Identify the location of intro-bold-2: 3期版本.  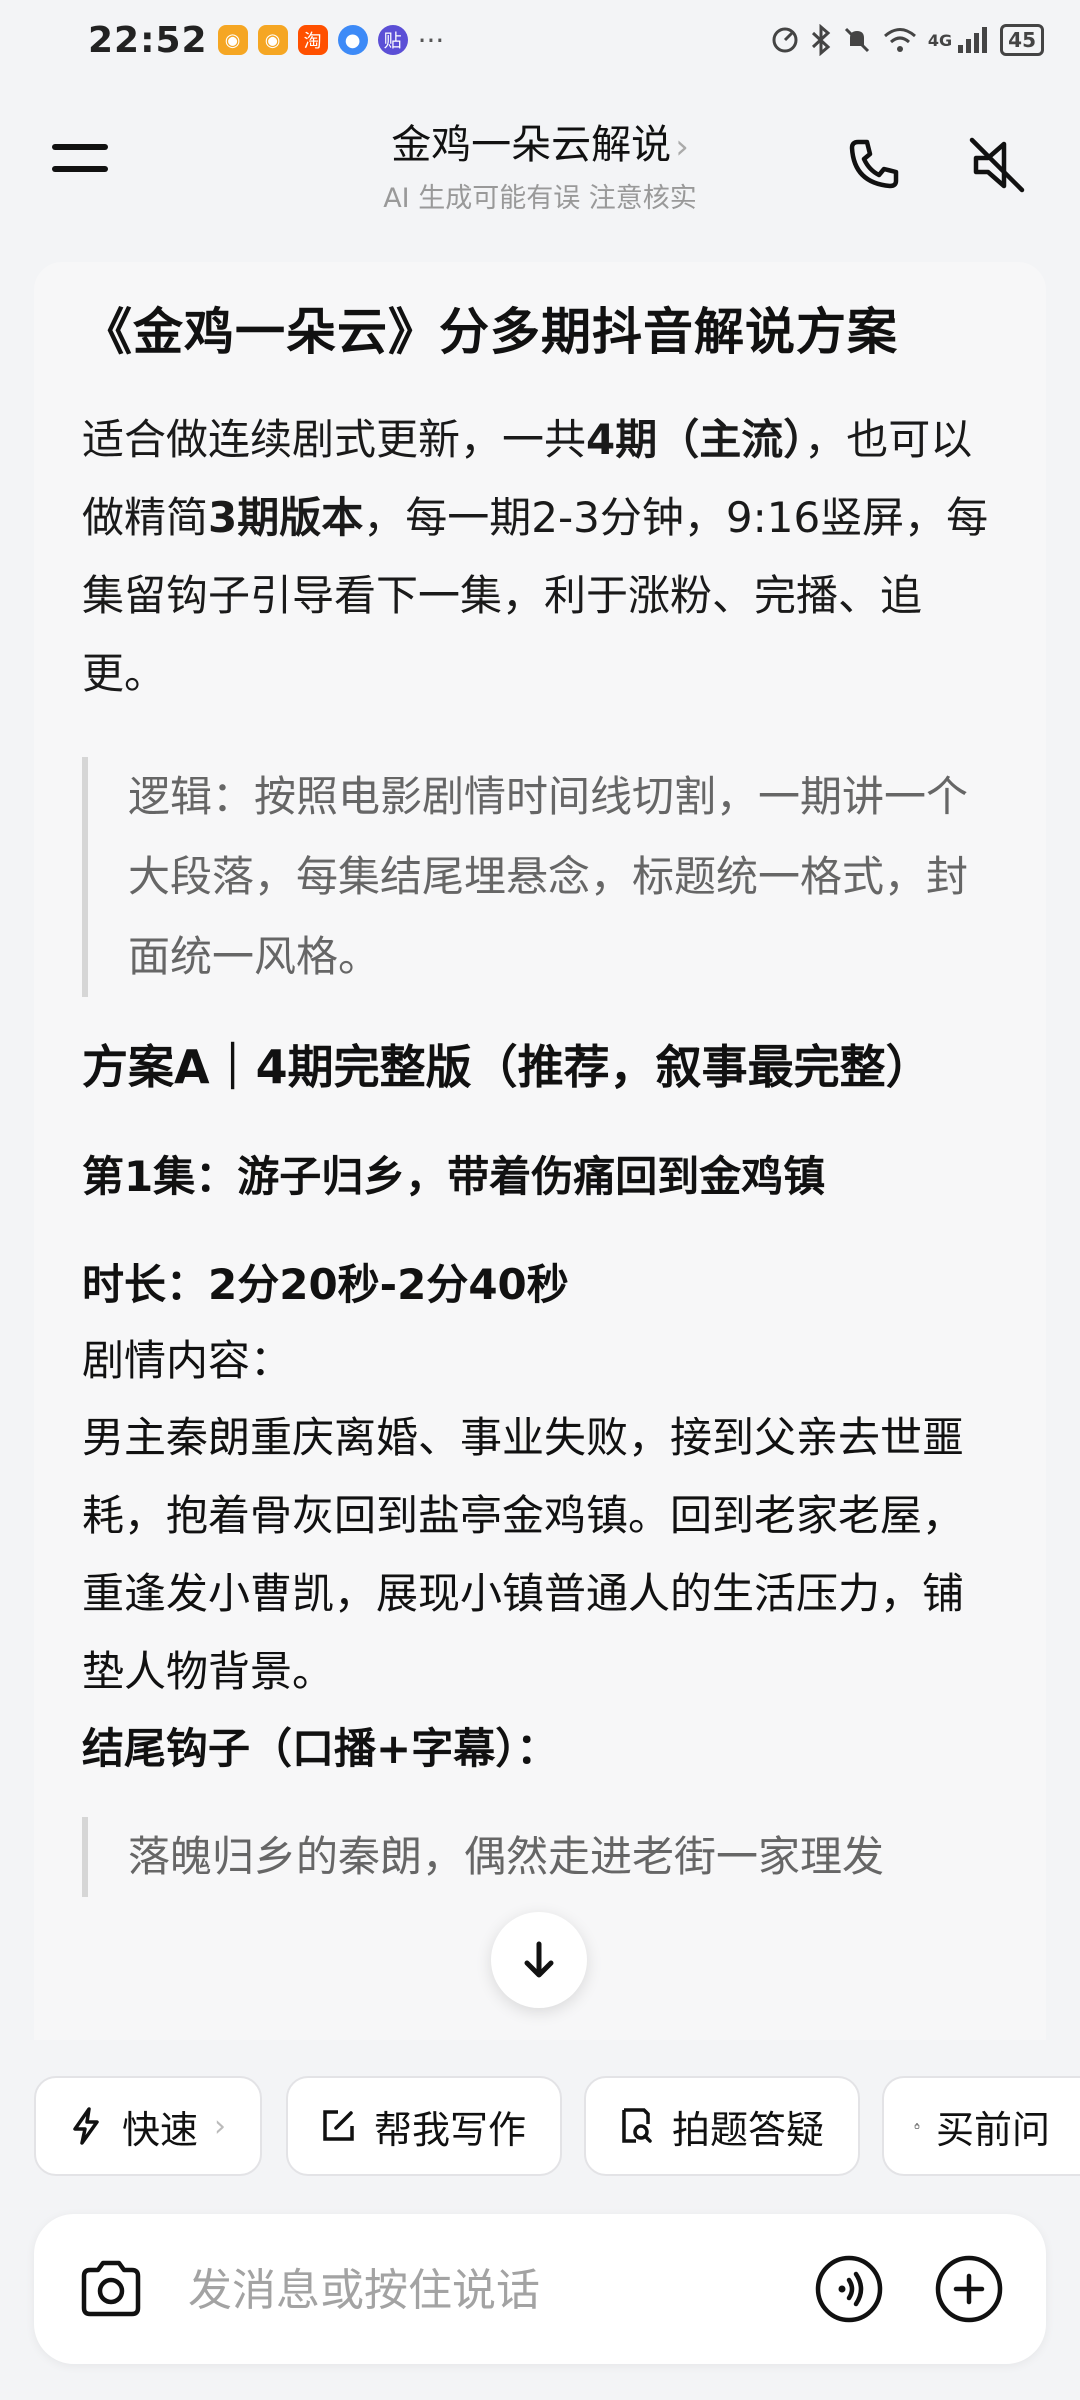
(286, 517).